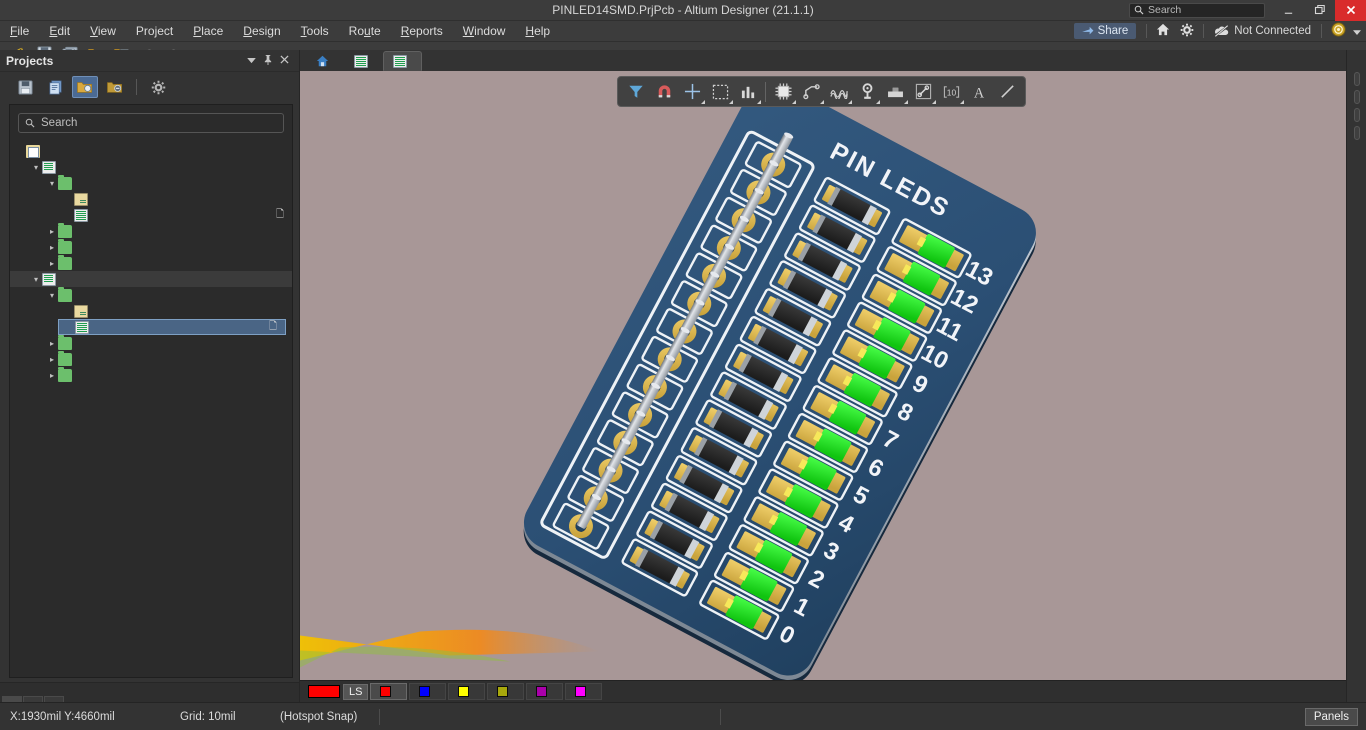  Describe the element at coordinates (1350, 10) in the screenshot. I see `close-button` at that location.